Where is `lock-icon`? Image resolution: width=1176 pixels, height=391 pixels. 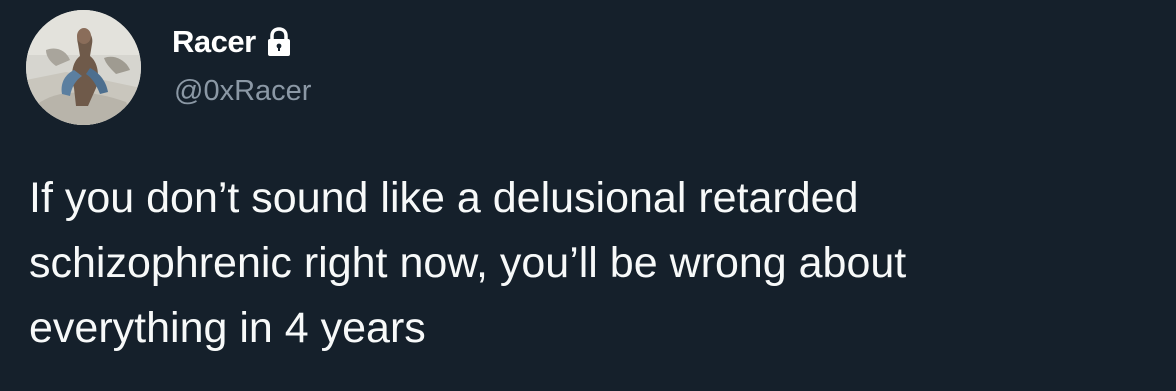 lock-icon is located at coordinates (279, 42).